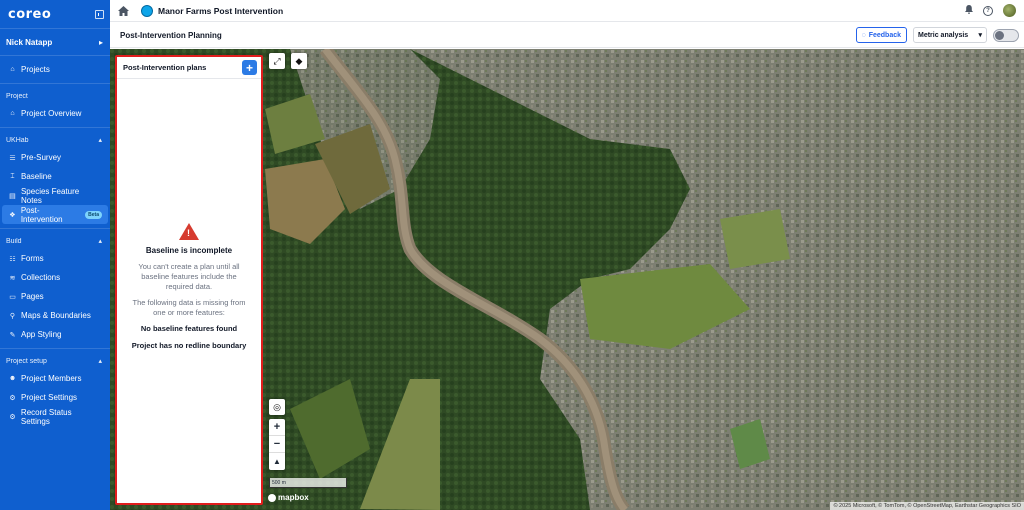 The width and height of the screenshot is (1024, 510). Describe the element at coordinates (12, 176) in the screenshot. I see `baseline-icon: ⌶` at that location.